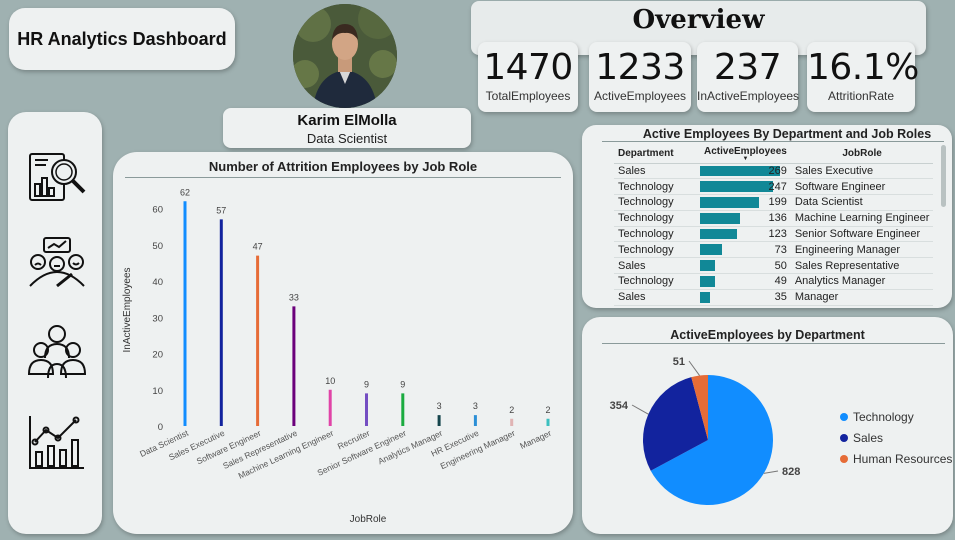 This screenshot has width=955, height=540. What do you see at coordinates (745, 154) in the screenshot?
I see `column-header-active-employees: ActiveEmployees ▼` at bounding box center [745, 154].